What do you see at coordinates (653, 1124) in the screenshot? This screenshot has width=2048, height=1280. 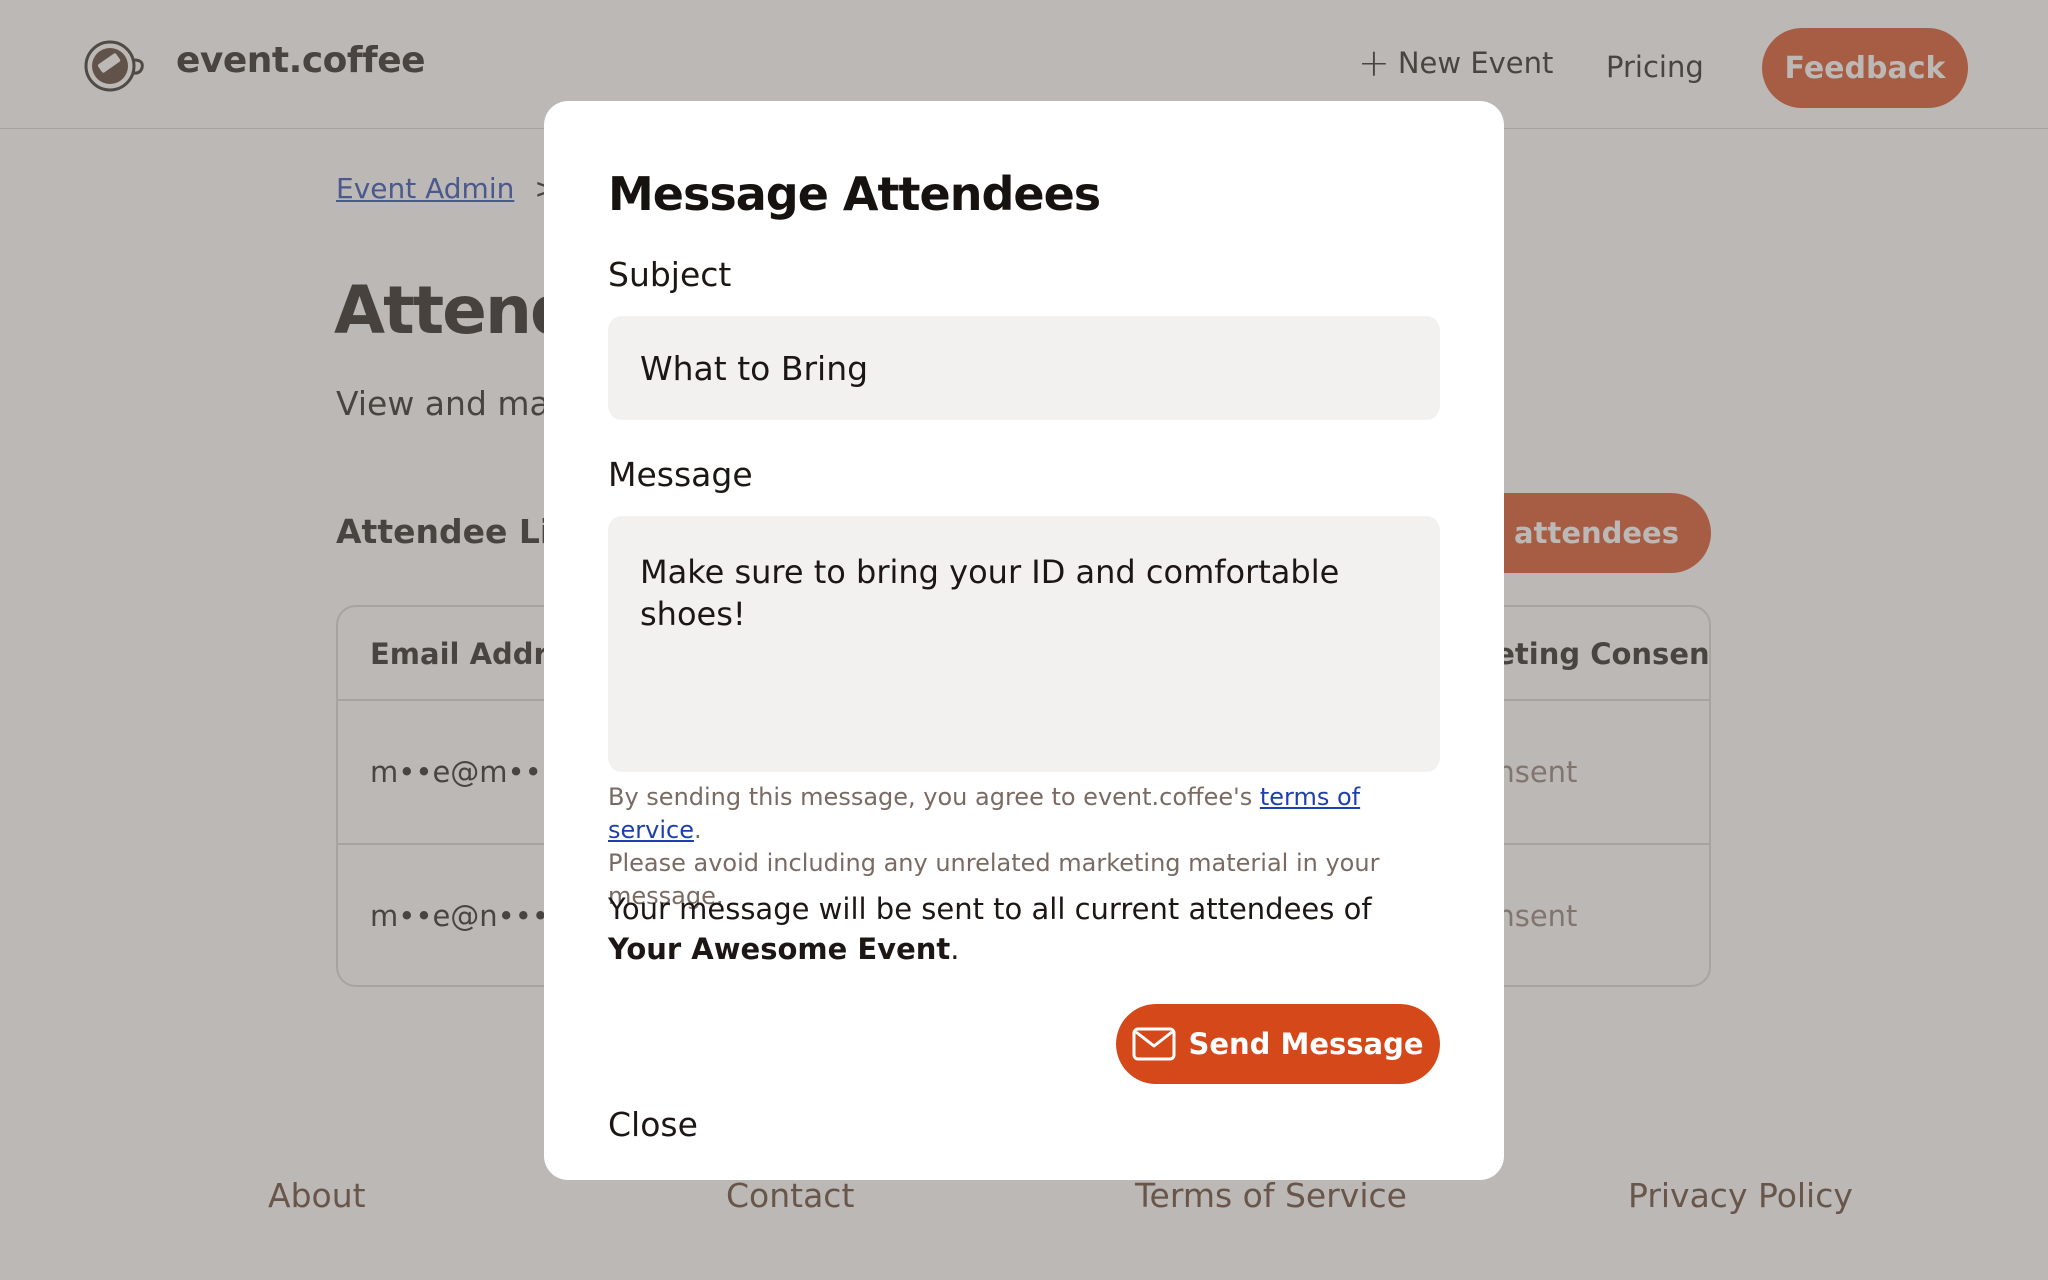 I see `close-button: Close` at bounding box center [653, 1124].